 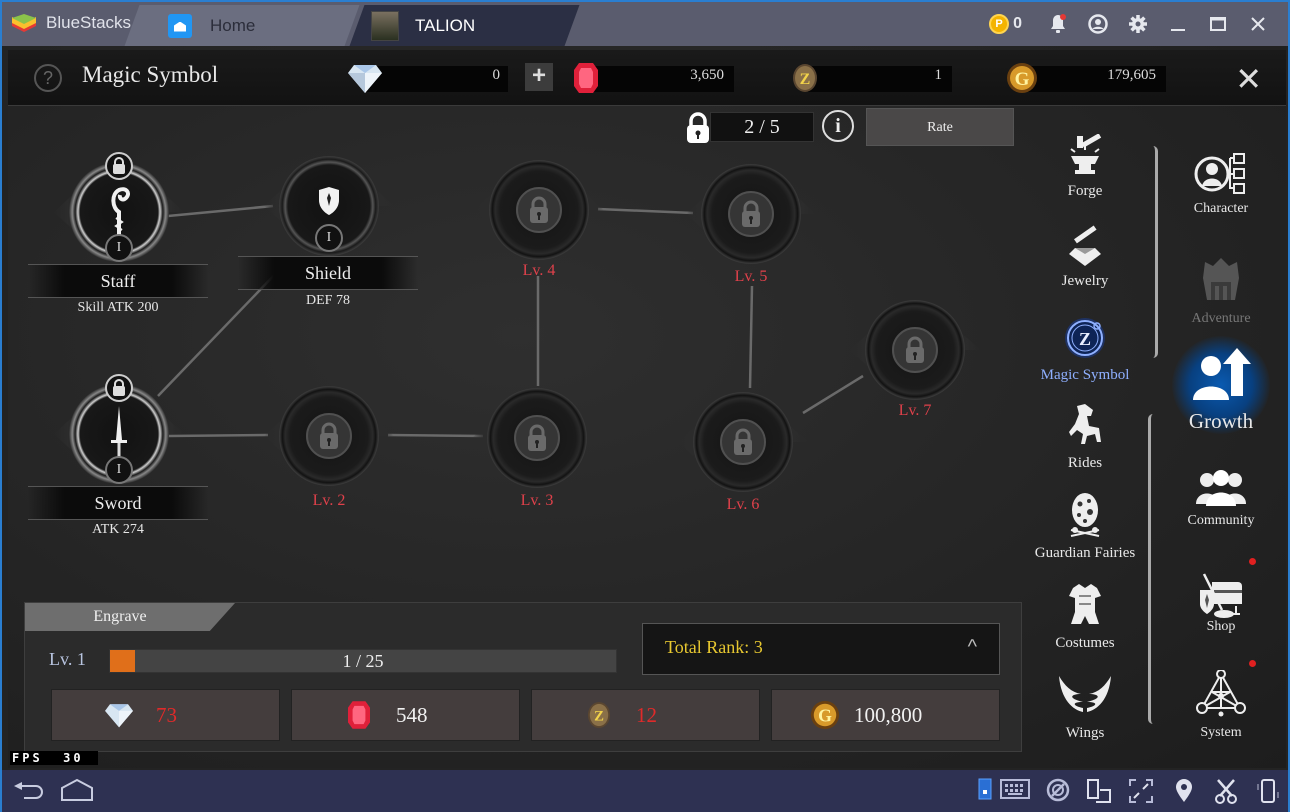 I want to click on notifications-button, so click(x=1058, y=24).